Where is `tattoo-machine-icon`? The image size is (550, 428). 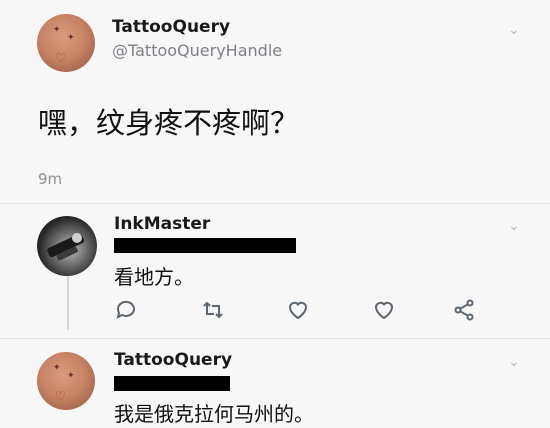 tattoo-machine-icon is located at coordinates (66, 247).